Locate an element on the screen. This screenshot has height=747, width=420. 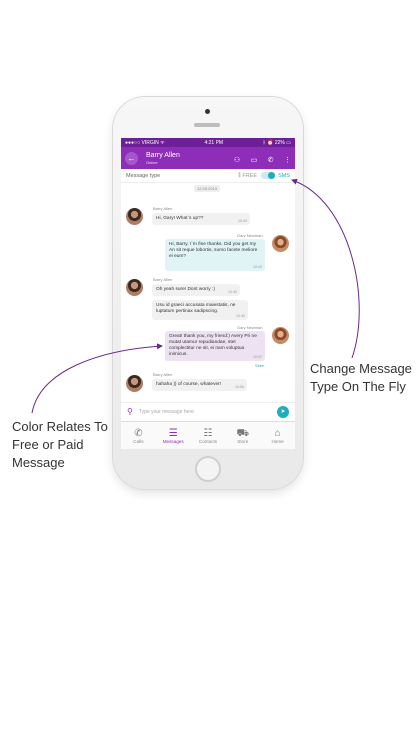
annotation-line: Free or Paid is located at coordinates (48, 444).